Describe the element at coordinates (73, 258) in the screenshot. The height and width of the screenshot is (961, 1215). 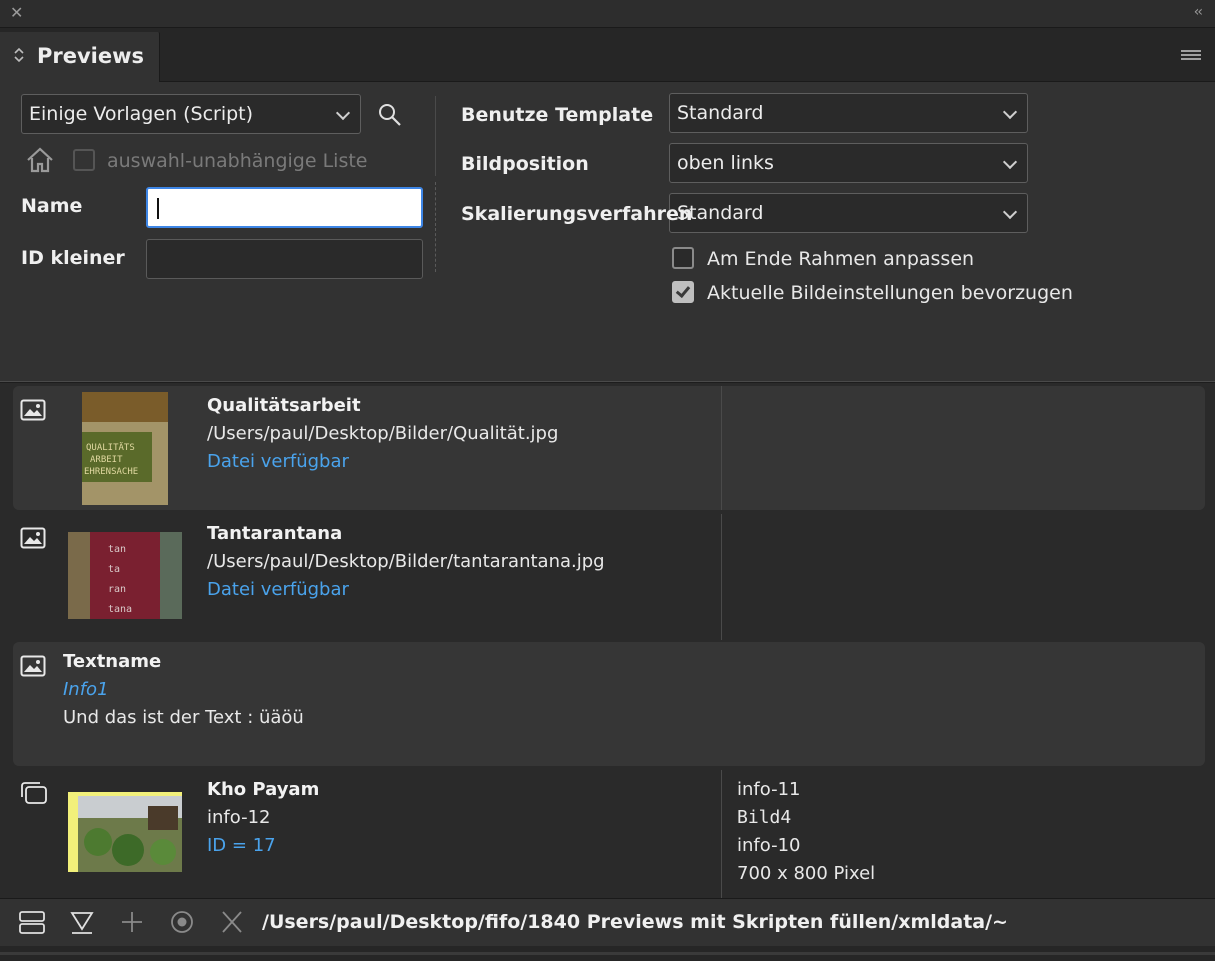
I see `id-label: ID kleiner` at that location.